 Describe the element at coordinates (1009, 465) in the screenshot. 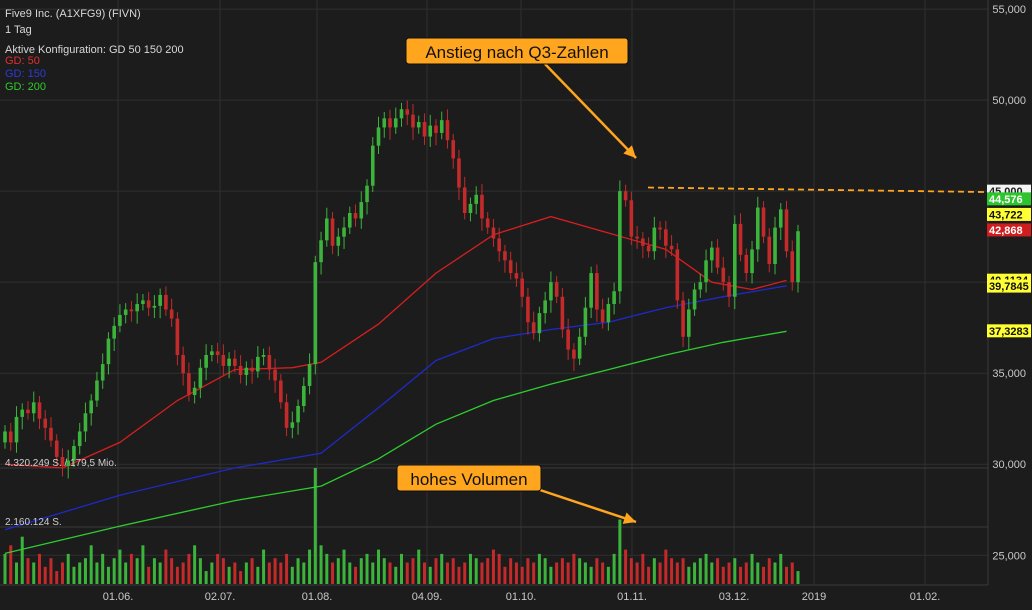

I see `y-tick-label: 30,000` at that location.